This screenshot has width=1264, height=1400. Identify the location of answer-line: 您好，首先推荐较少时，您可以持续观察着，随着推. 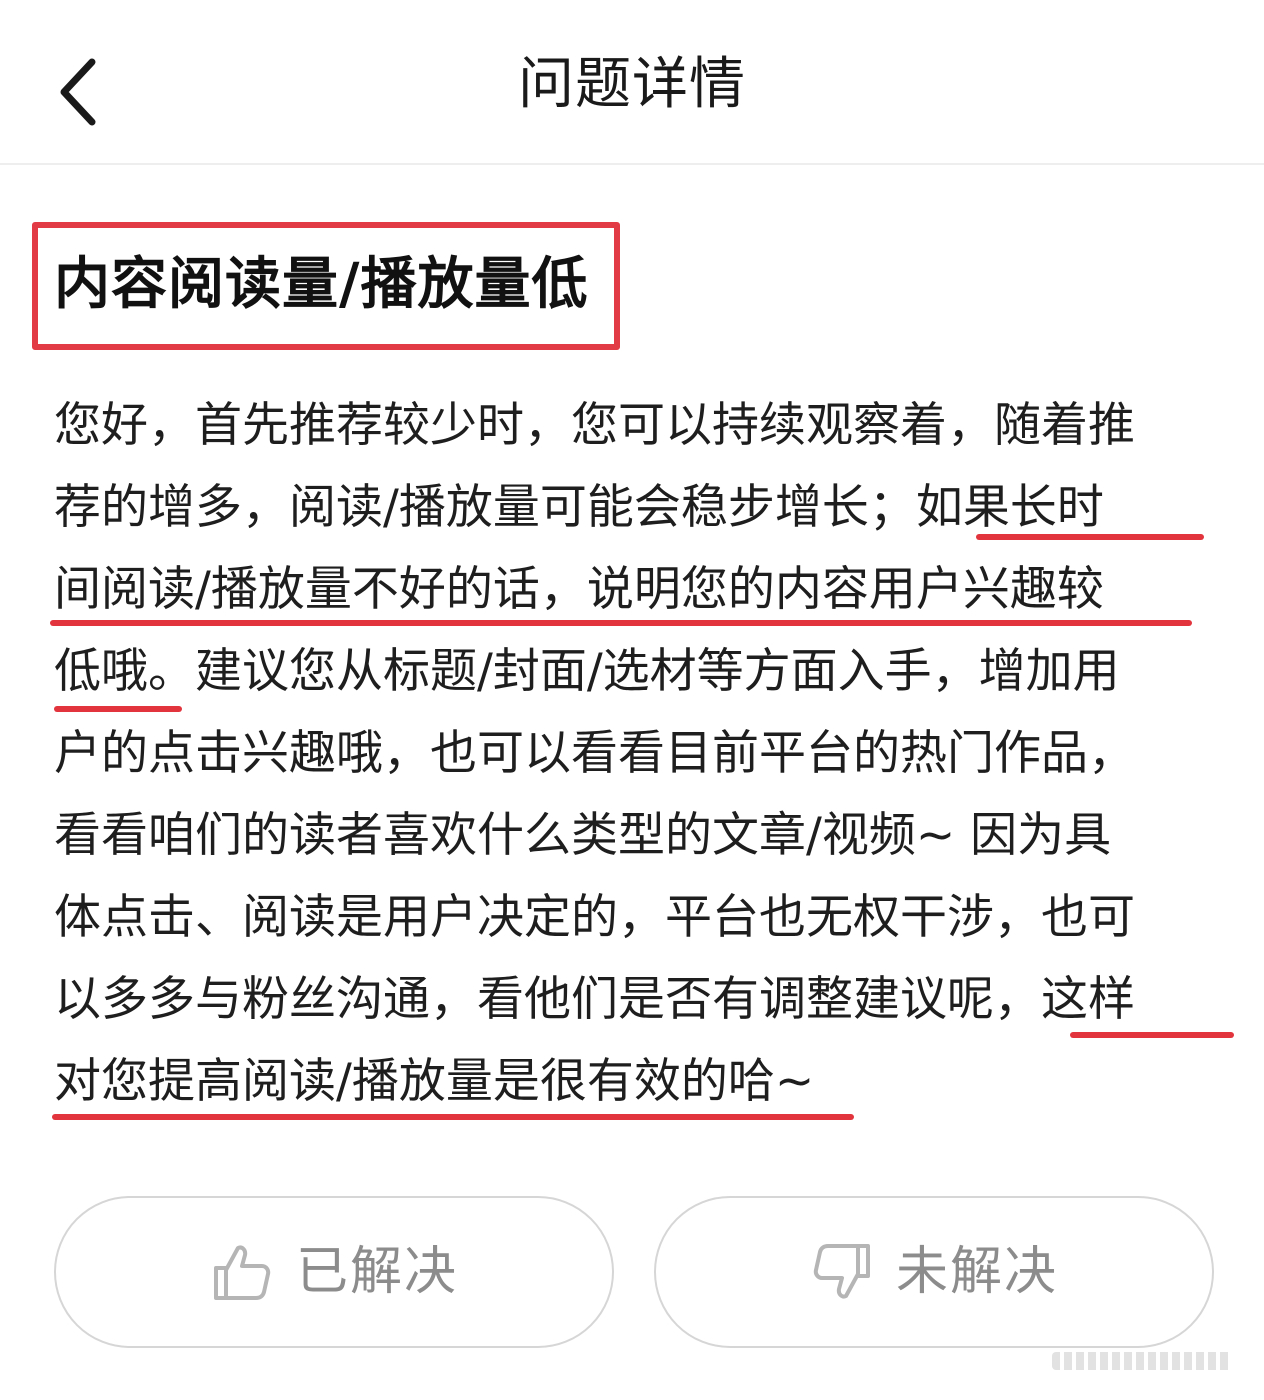
(594, 425).